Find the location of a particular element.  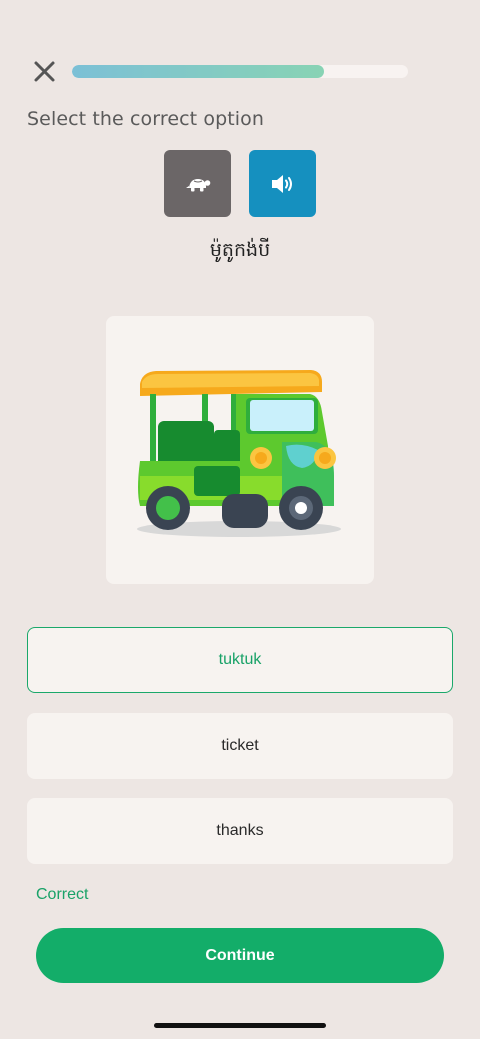

option-ticket: ticket is located at coordinates (240, 746).